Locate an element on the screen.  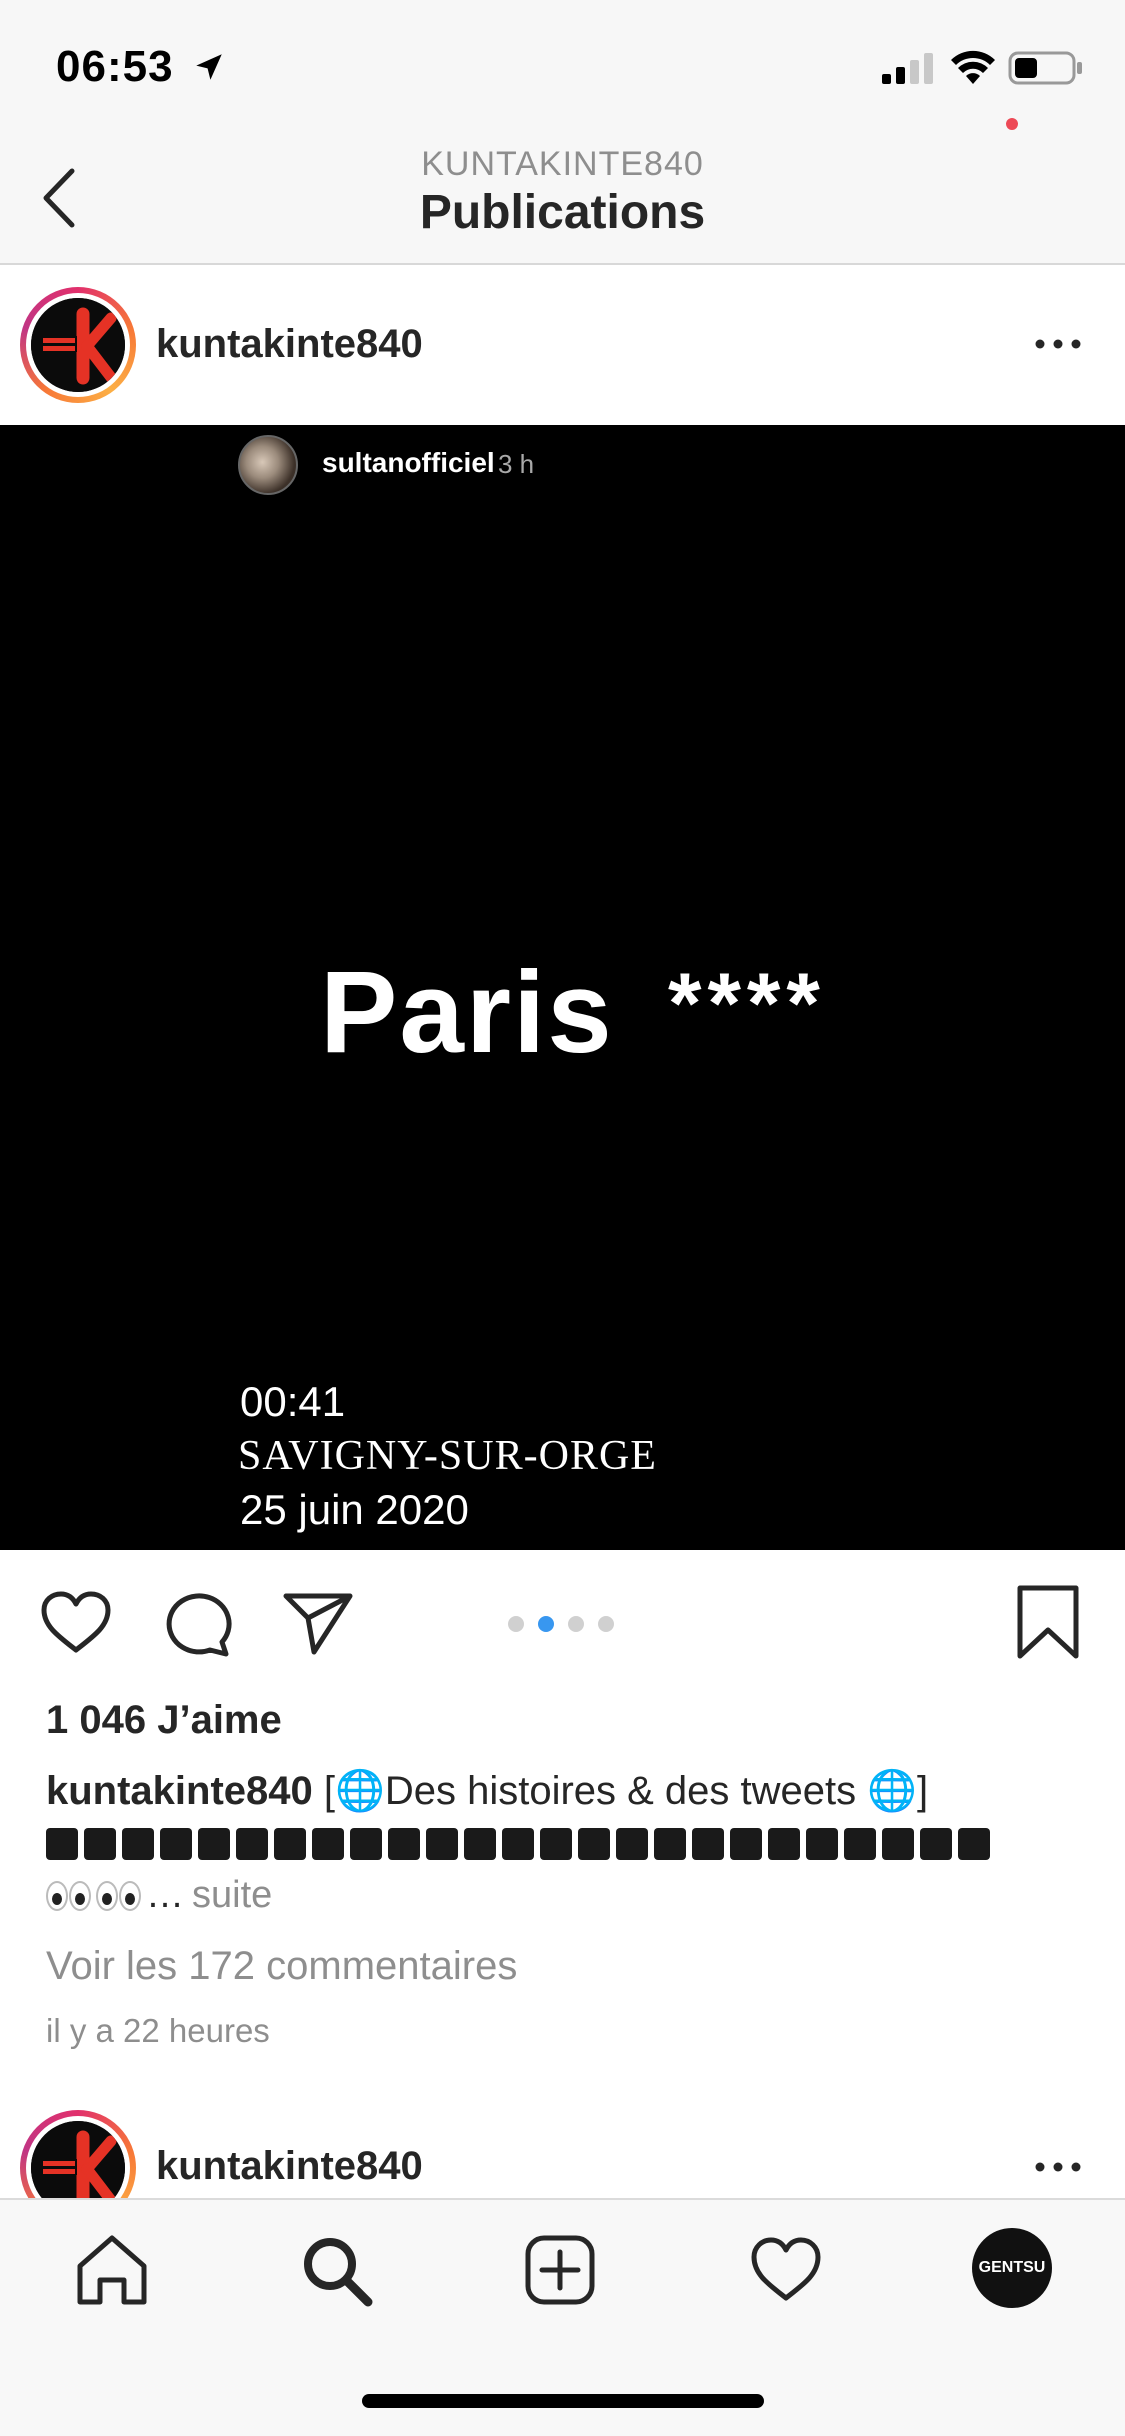
post-time-ago: il y a 22 heures is located at coordinates (158, 2030).